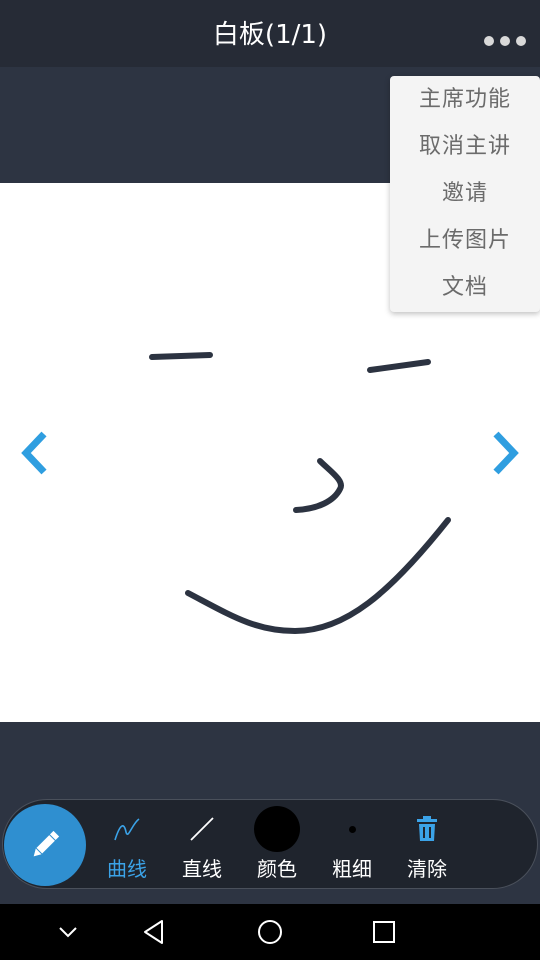 The width and height of the screenshot is (540, 960). I want to click on trash-icon, so click(427, 829).